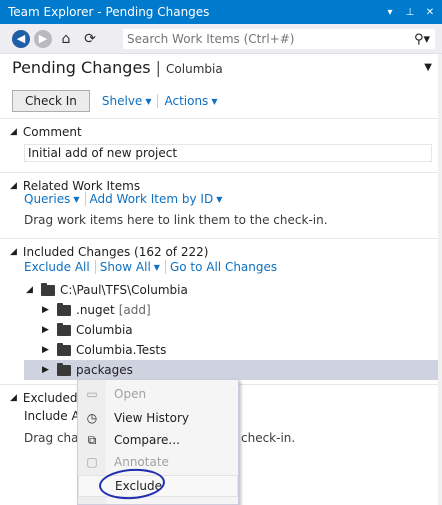 This screenshot has height=505, width=442. I want to click on action-row: Check In Shelve ▼ Actions ▼, so click(118, 101).